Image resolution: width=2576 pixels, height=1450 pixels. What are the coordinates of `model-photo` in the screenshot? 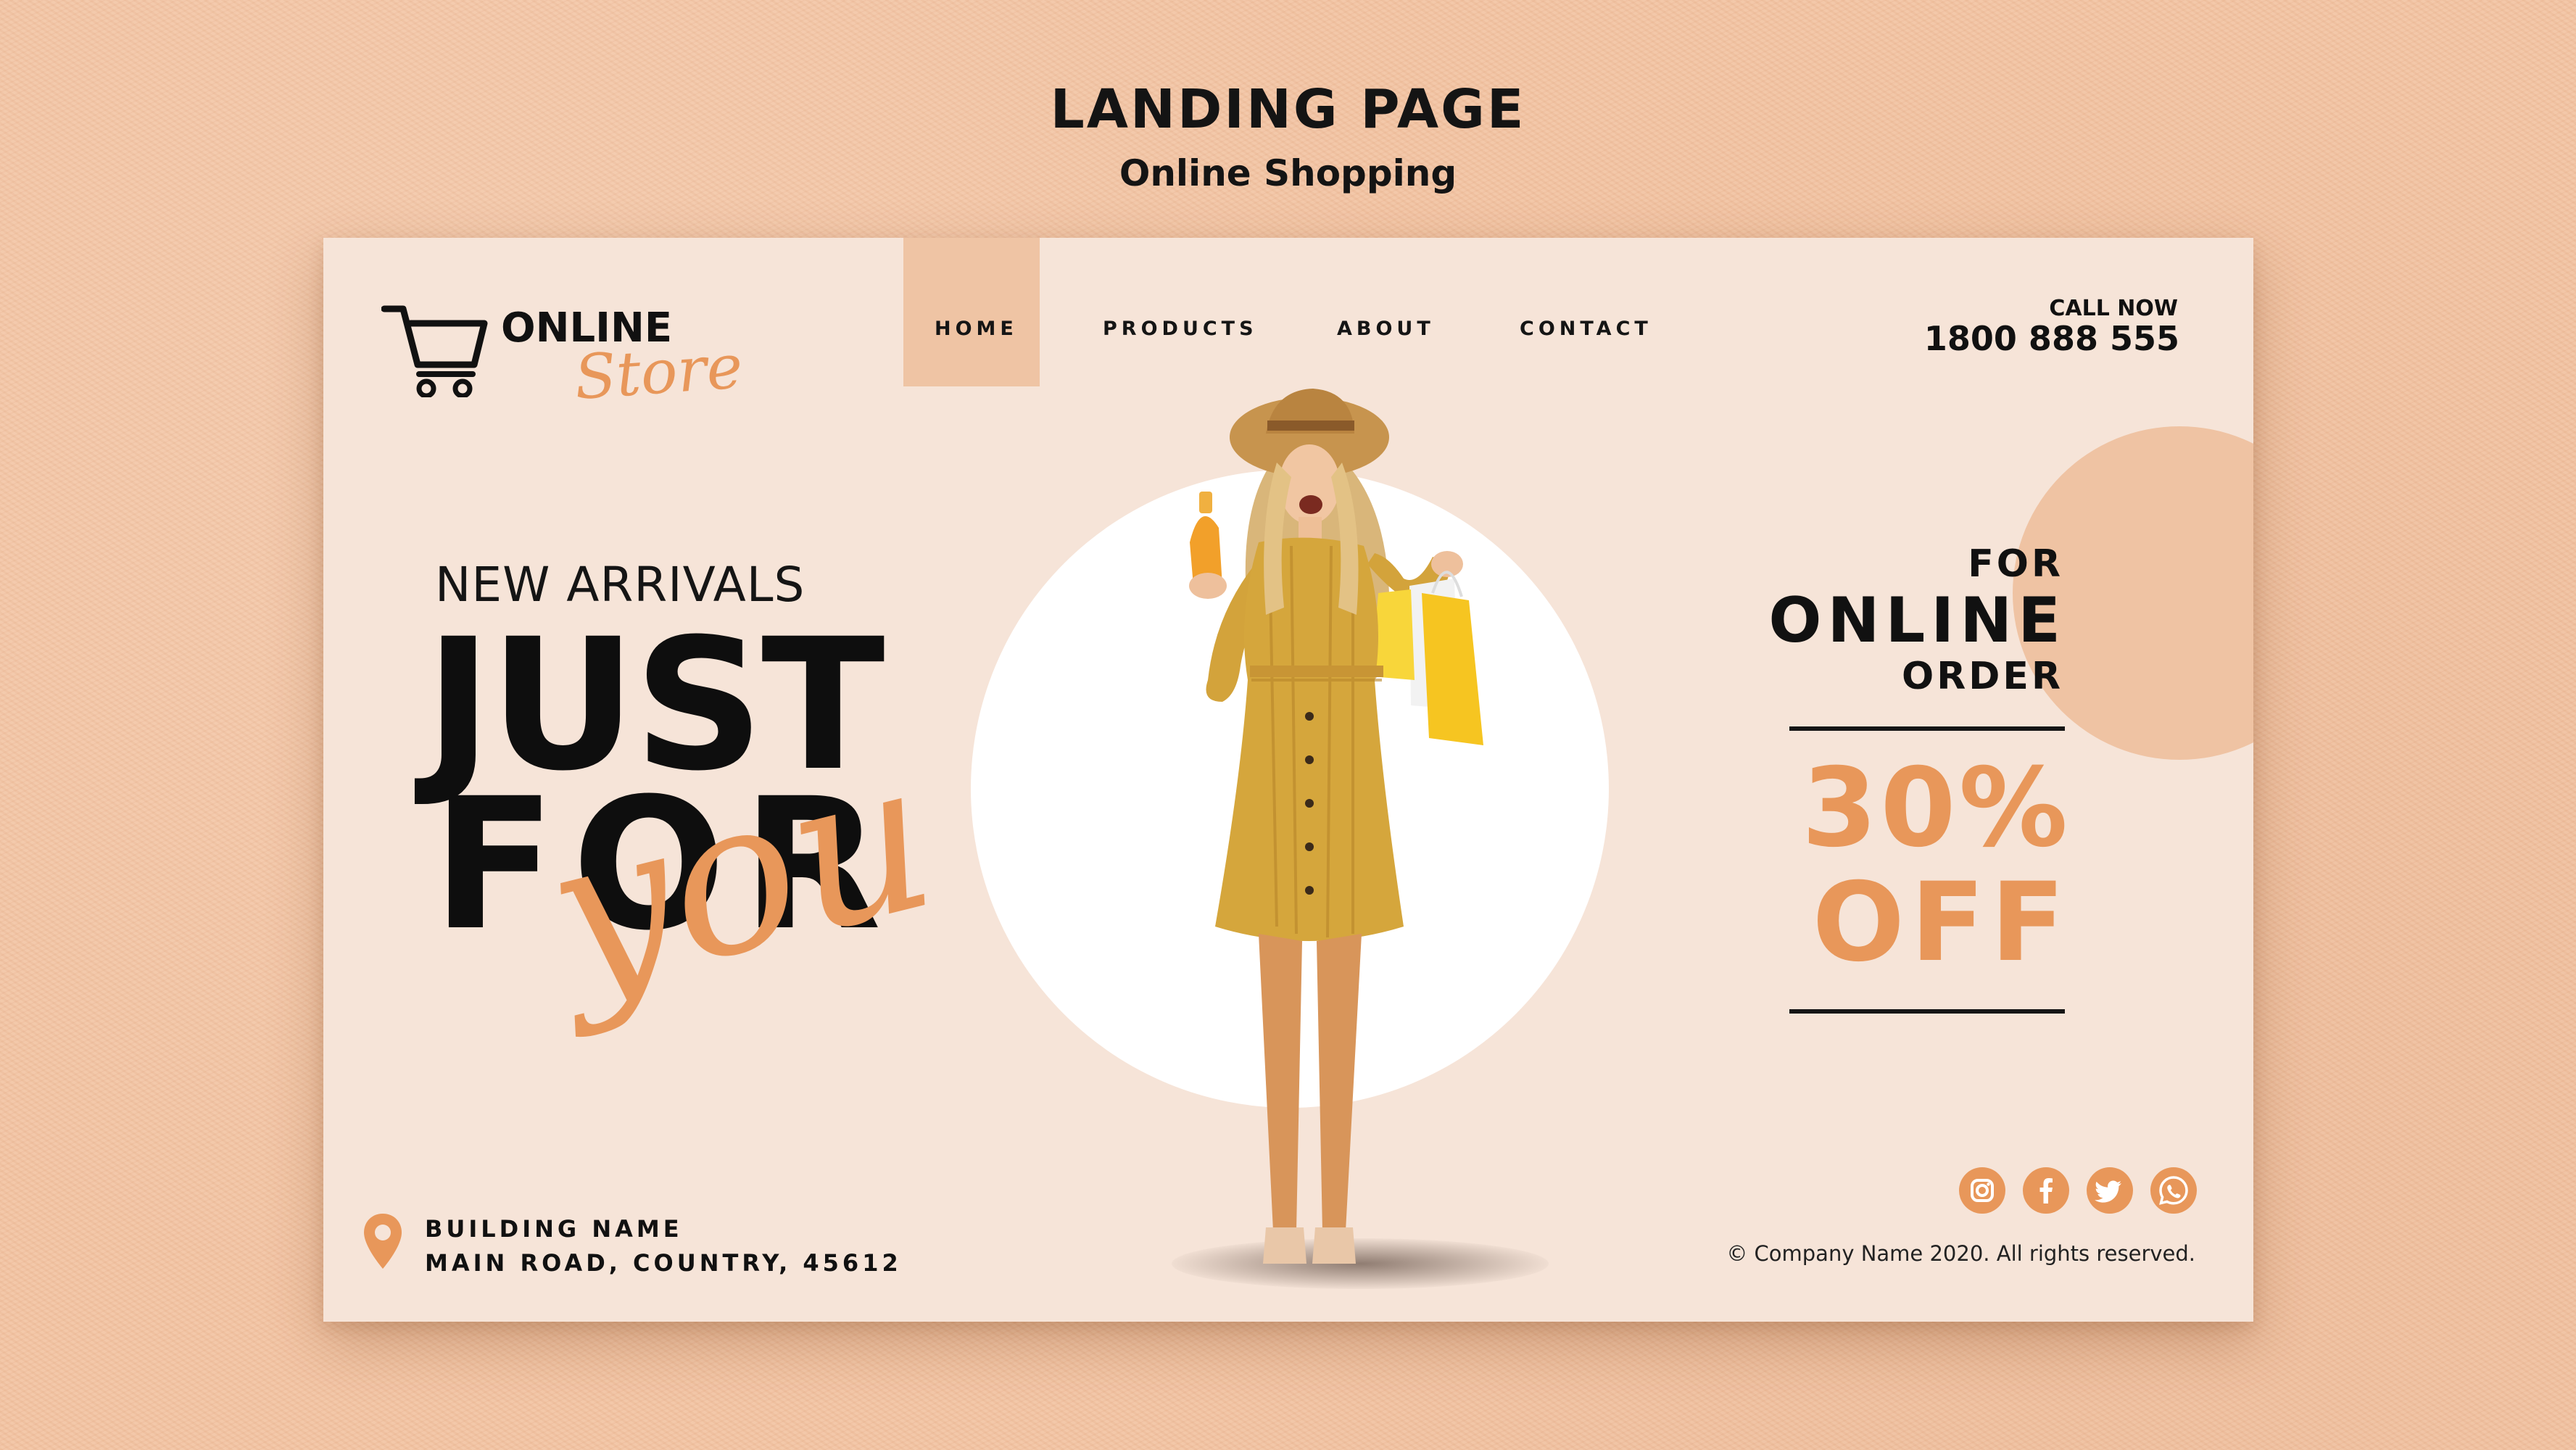 It's located at (1336, 826).